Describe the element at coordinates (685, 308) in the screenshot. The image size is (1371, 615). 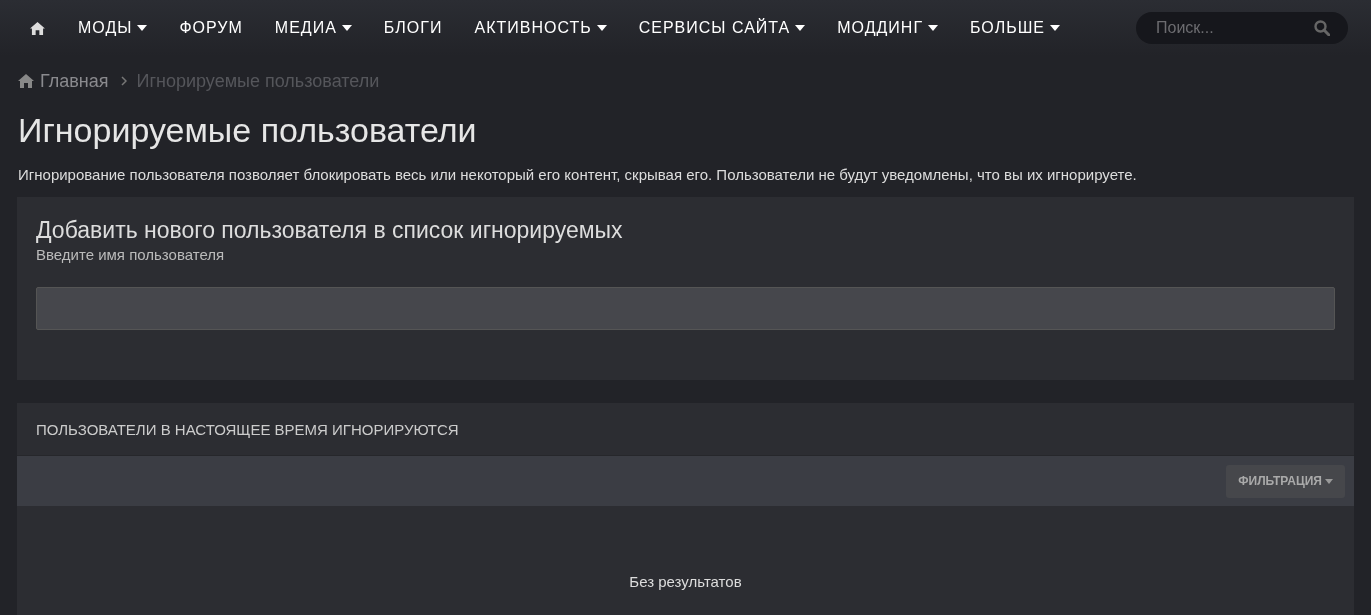
I see `username-field` at that location.